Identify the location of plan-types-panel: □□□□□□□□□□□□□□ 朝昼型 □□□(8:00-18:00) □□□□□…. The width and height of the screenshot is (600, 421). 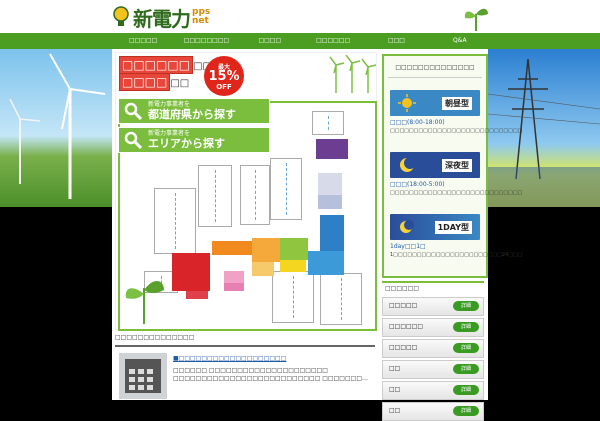
(452, 166).